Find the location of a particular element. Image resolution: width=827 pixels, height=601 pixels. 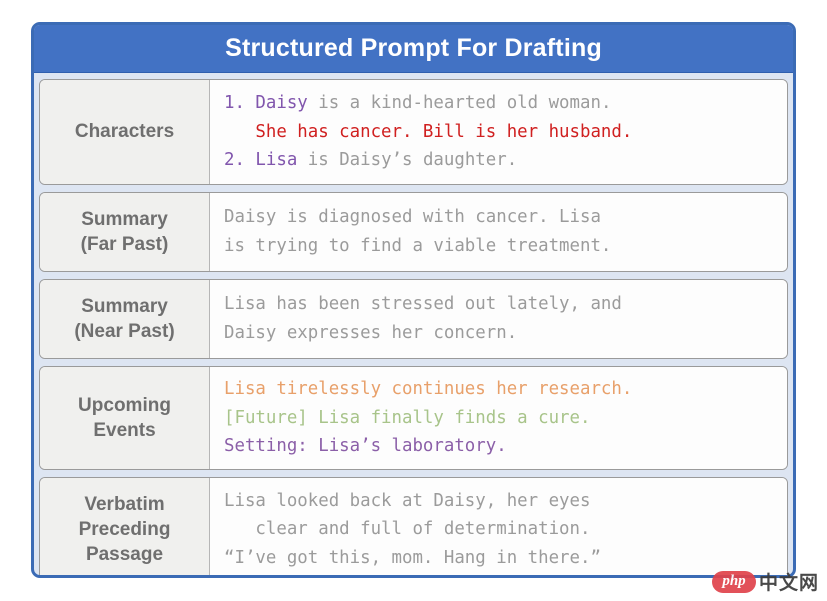

text-span: Lisa has been stressed out lately, and is located at coordinates (423, 304).